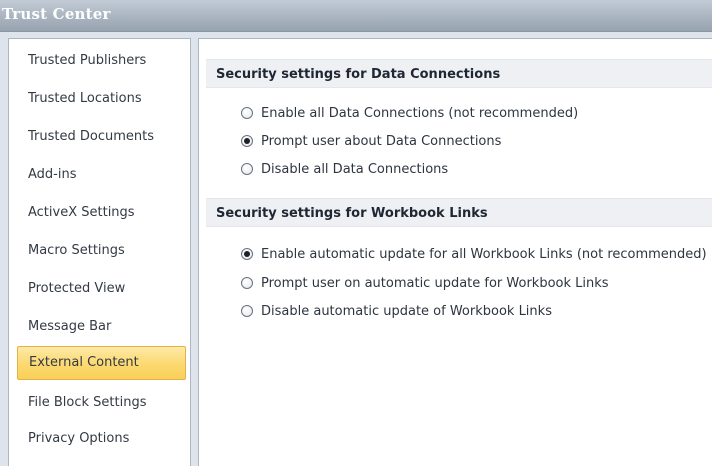 The height and width of the screenshot is (466, 712). I want to click on sidebar-item-file-block-settings: File Block Settings, so click(101, 403).